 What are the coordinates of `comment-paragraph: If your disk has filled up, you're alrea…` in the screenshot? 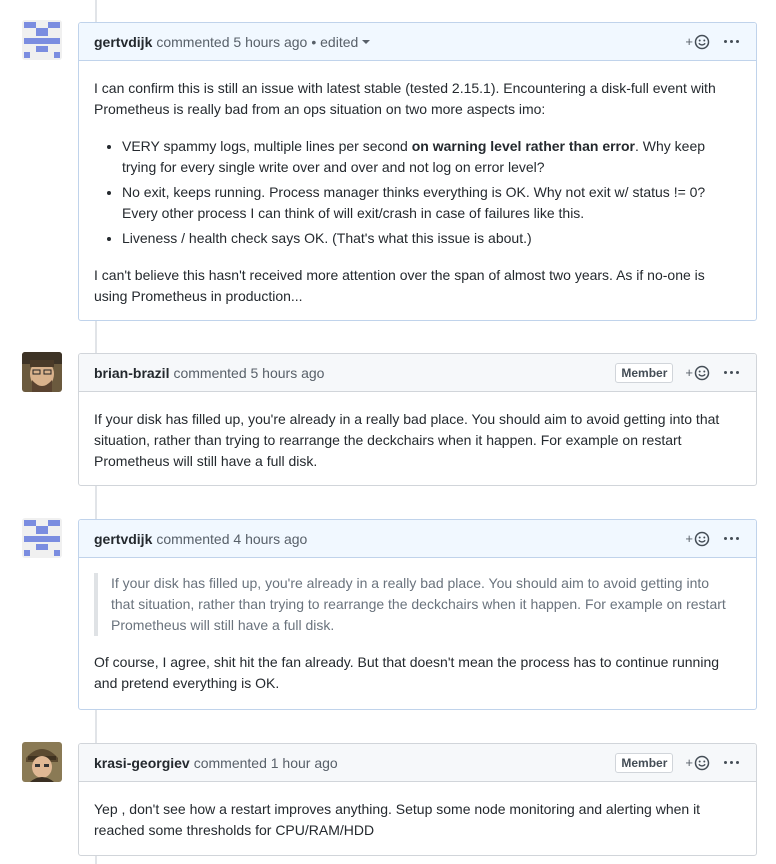 It's located at (407, 440).